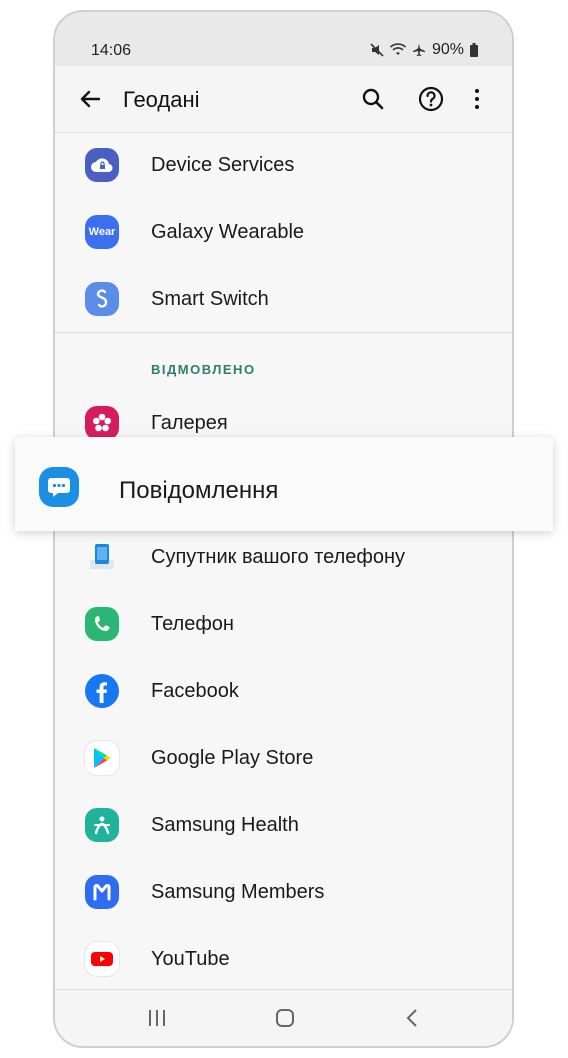 The image size is (568, 1058). Describe the element at coordinates (232, 758) in the screenshot. I see `list-item-label: Google Play Store` at that location.